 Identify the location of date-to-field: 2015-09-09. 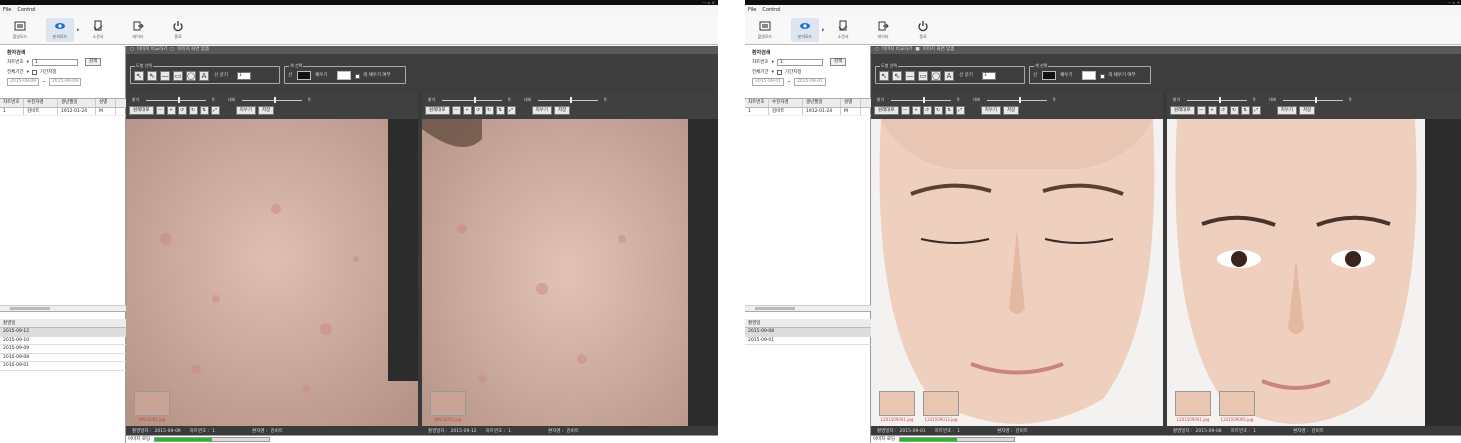
(65, 82).